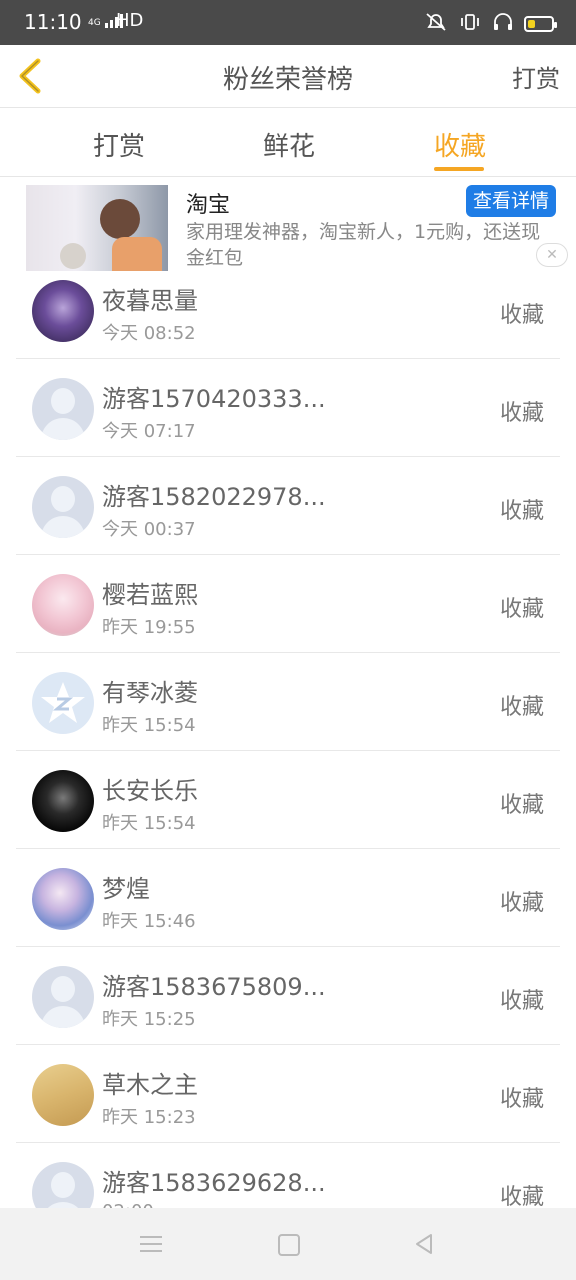  I want to click on list-item: 游客1583675809... 昨天 15:25 收藏, so click(288, 996).